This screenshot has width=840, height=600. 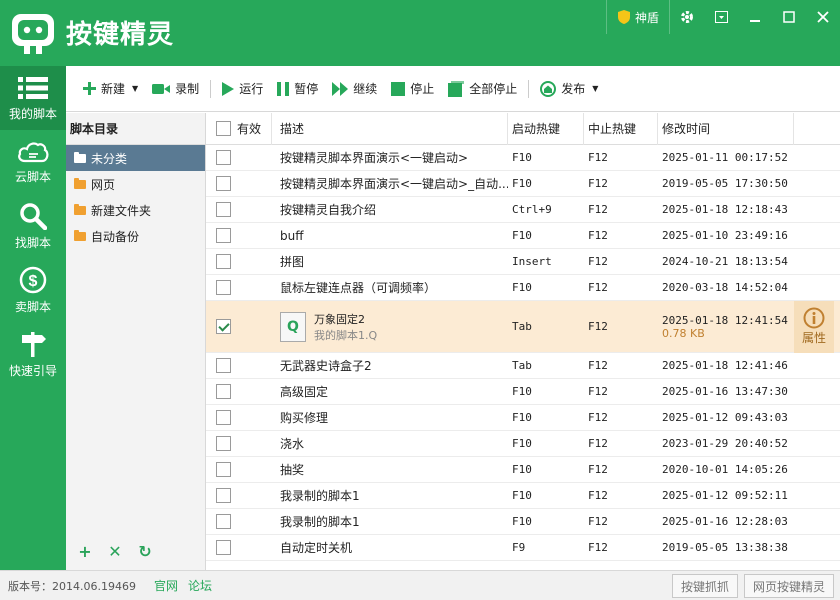 What do you see at coordinates (523, 548) in the screenshot?
I see `table-row: 自动定时关机 F9 F12 2019-05-05 13:38:38` at bounding box center [523, 548].